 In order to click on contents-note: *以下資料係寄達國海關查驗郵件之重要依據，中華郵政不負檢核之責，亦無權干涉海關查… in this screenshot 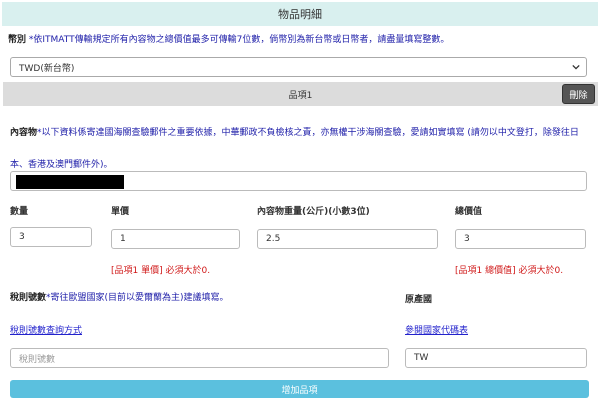, I will do `click(294, 149)`.